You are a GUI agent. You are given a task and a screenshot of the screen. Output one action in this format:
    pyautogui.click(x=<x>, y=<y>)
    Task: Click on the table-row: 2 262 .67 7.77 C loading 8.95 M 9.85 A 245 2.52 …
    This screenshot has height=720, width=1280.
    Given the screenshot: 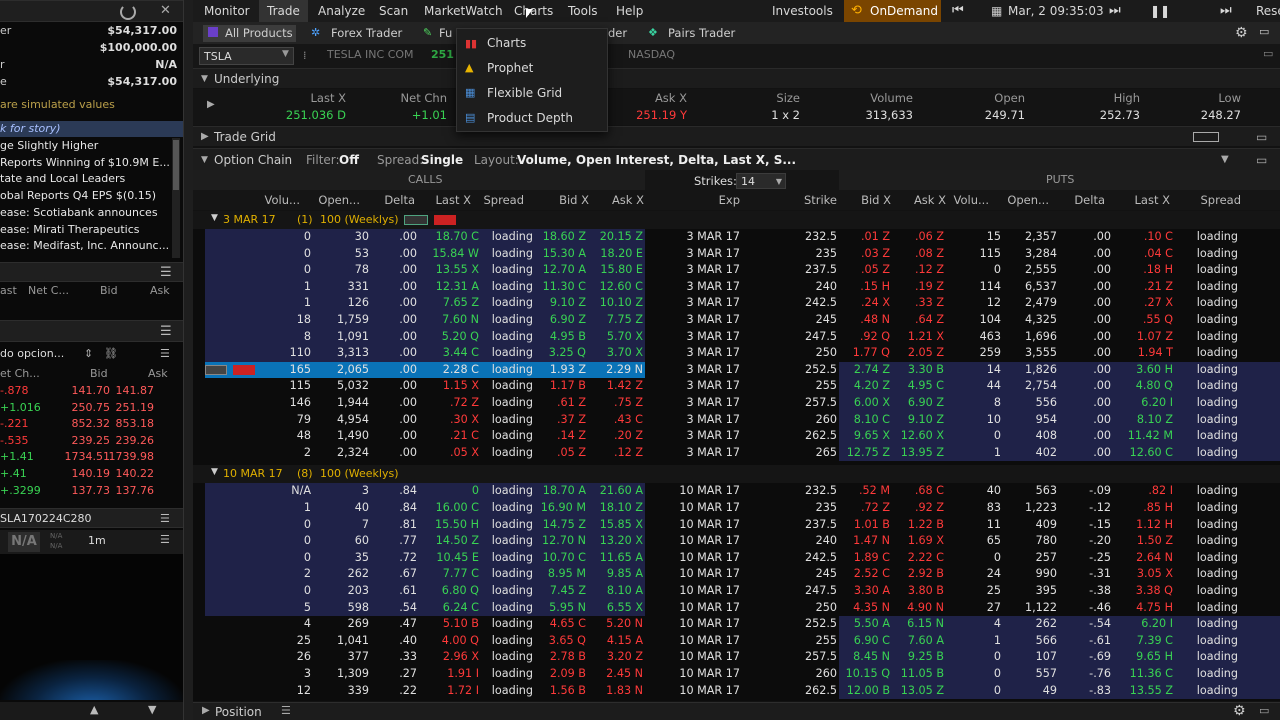 What is the action you would take?
    pyautogui.click(x=736, y=574)
    